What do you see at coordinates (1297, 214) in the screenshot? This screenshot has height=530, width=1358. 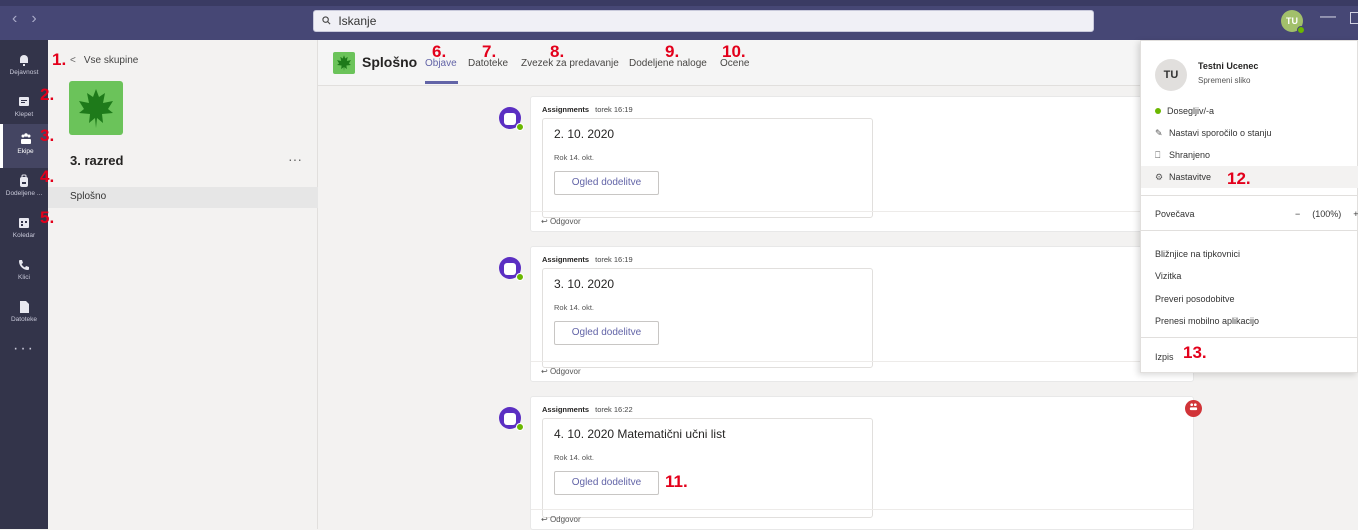 I see `zoom-out-button: −` at bounding box center [1297, 214].